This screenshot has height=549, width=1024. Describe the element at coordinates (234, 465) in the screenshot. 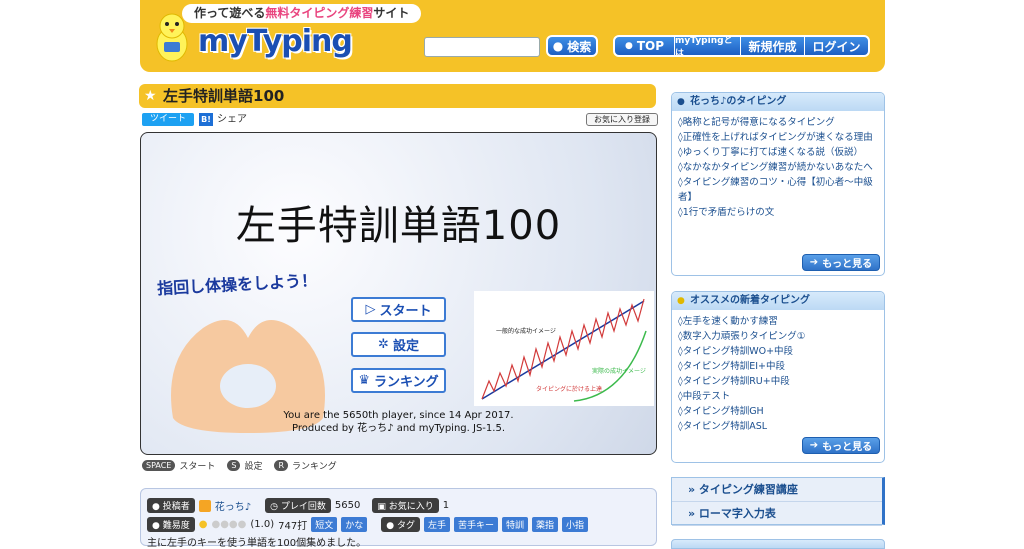

I see `key-s: S` at that location.